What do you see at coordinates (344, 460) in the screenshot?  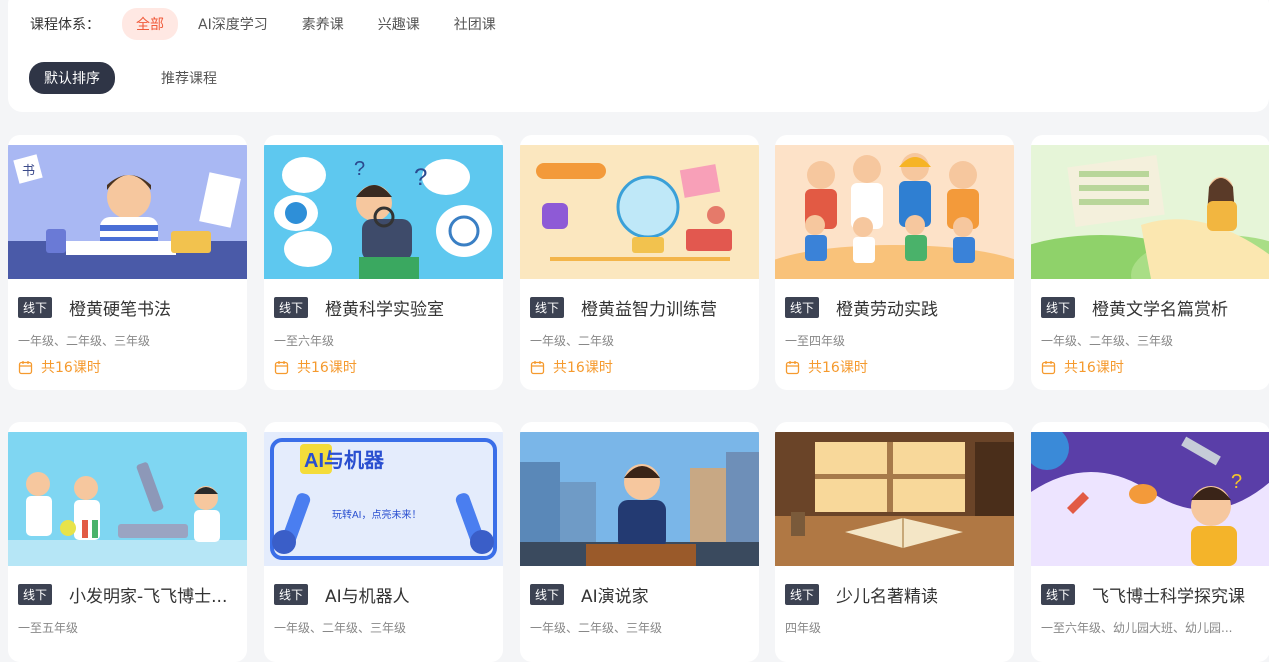 I see `thumb-text: AI与机器` at bounding box center [344, 460].